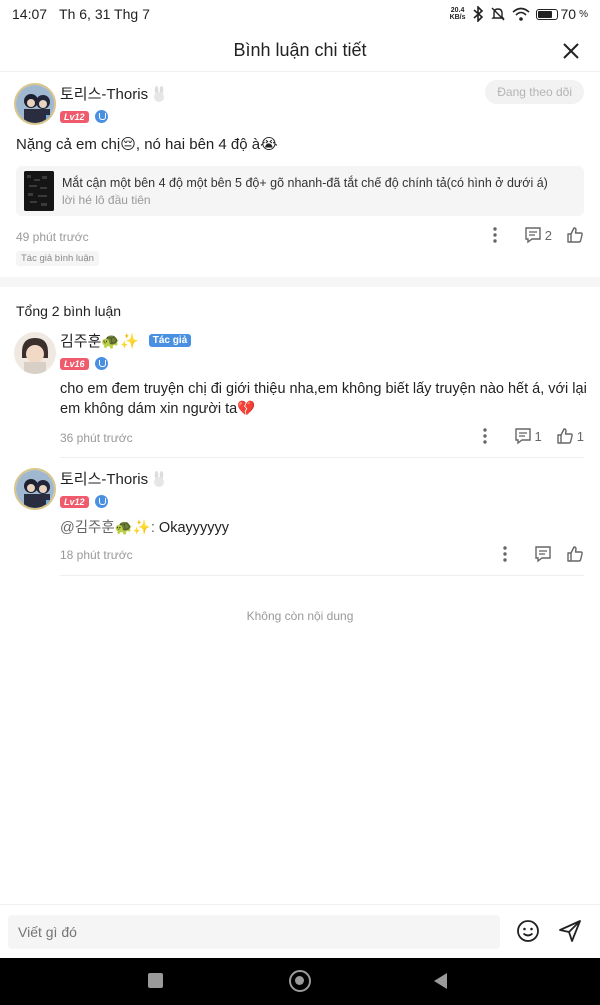 The height and width of the screenshot is (1005, 600). I want to click on like-count: 1, so click(580, 436).